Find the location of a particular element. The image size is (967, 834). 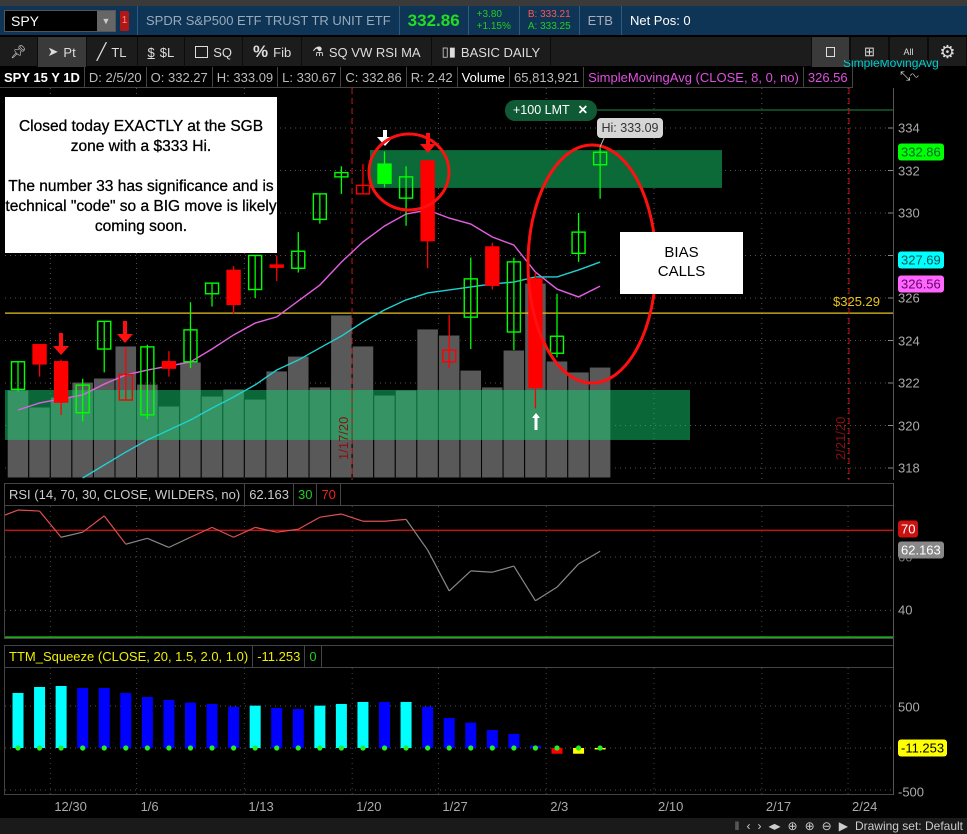

squeeze-tick-500: 500 is located at coordinates (909, 707).